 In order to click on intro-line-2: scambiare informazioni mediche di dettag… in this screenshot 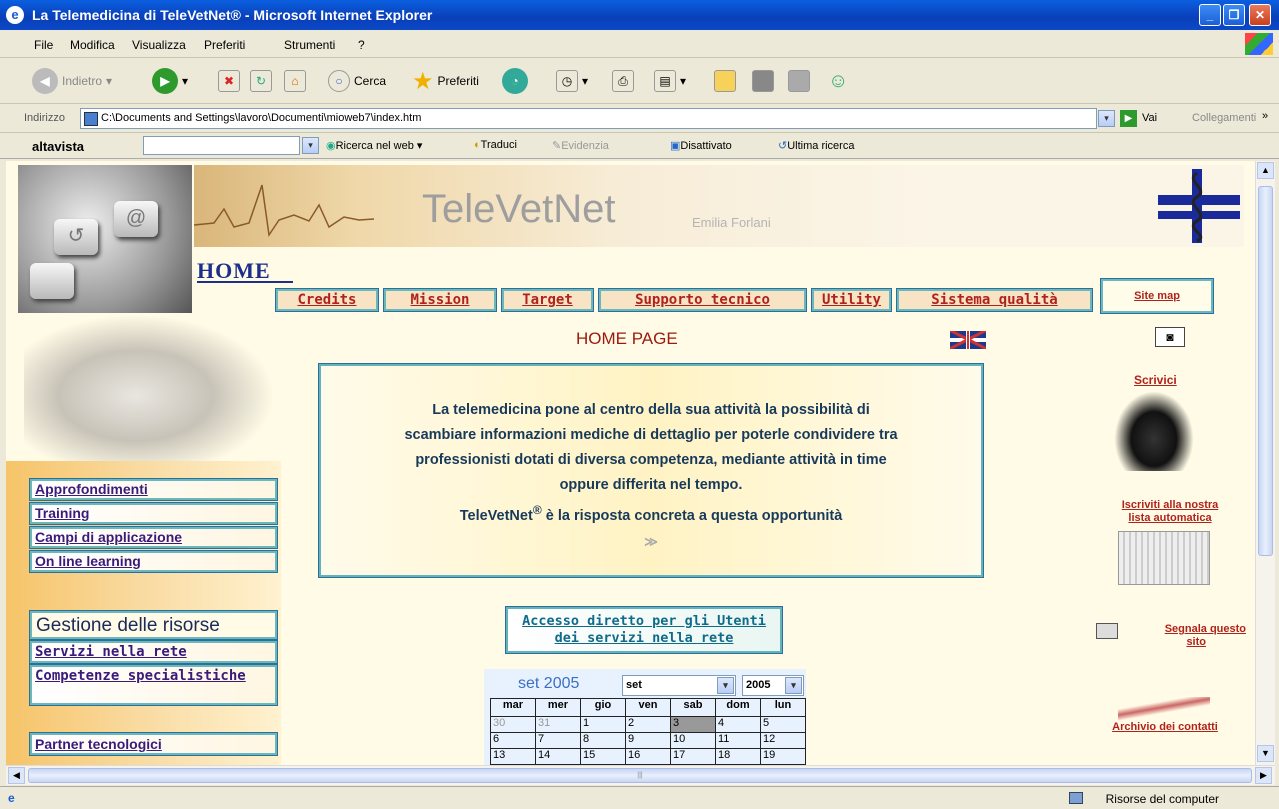, I will do `click(651, 435)`.